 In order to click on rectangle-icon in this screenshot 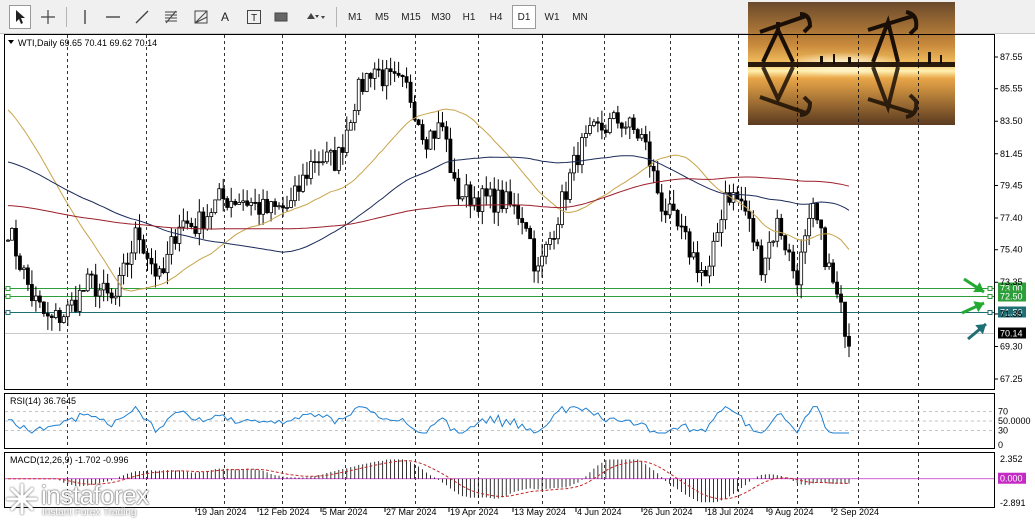, I will do `click(281, 17)`.